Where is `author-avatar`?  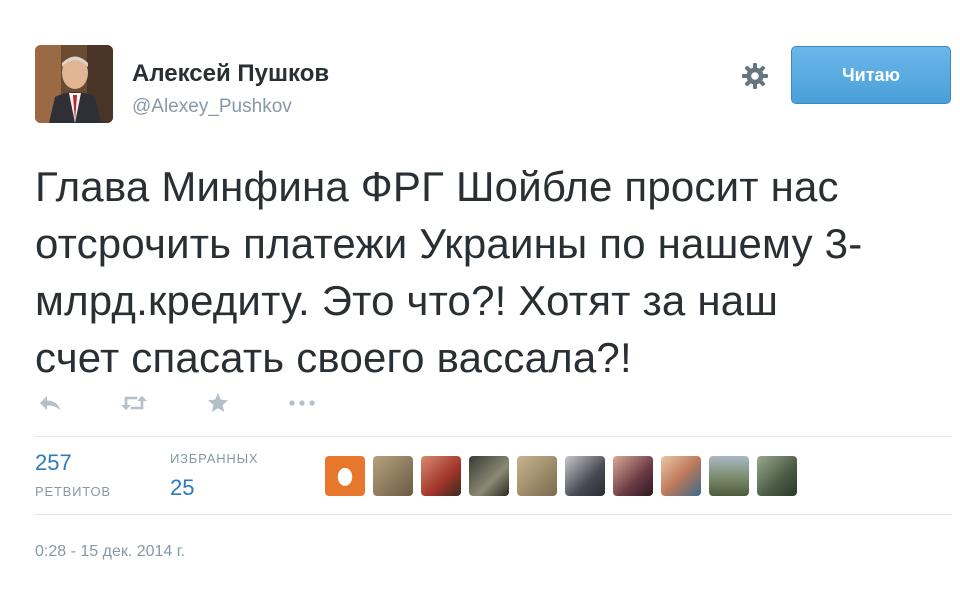
author-avatar is located at coordinates (74, 84).